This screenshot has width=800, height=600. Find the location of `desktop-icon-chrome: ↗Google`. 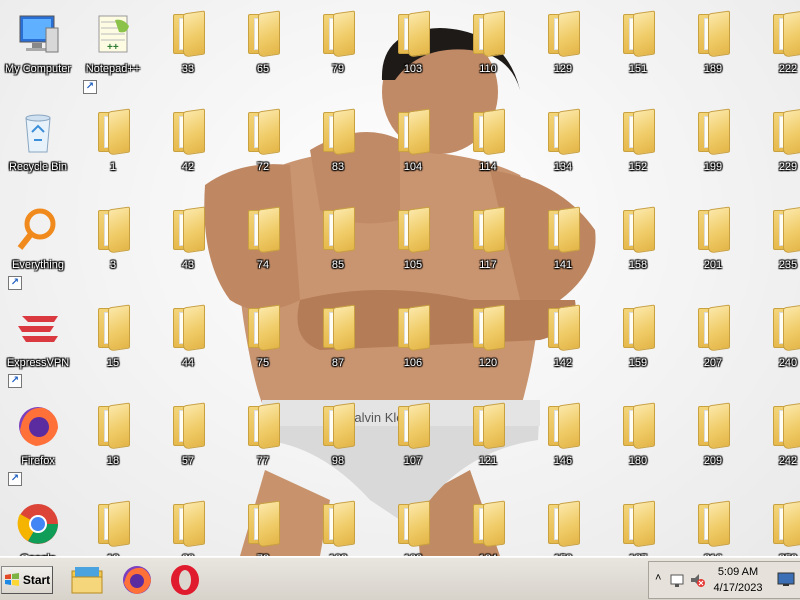

desktop-icon-chrome: ↗Google is located at coordinates (38, 525).